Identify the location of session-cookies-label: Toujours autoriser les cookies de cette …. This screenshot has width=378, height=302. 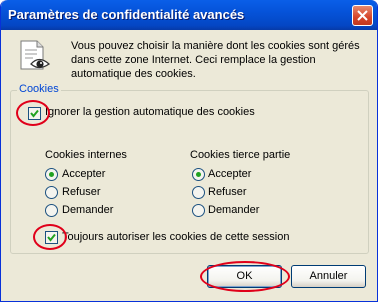
(175, 237).